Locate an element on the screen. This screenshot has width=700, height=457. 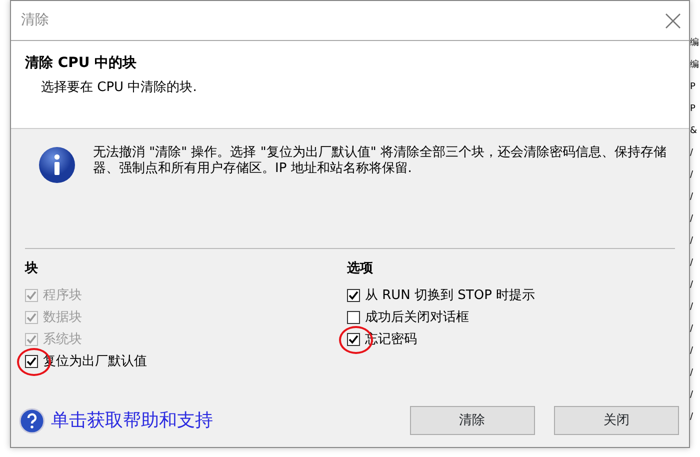
info-icon is located at coordinates (57, 165).